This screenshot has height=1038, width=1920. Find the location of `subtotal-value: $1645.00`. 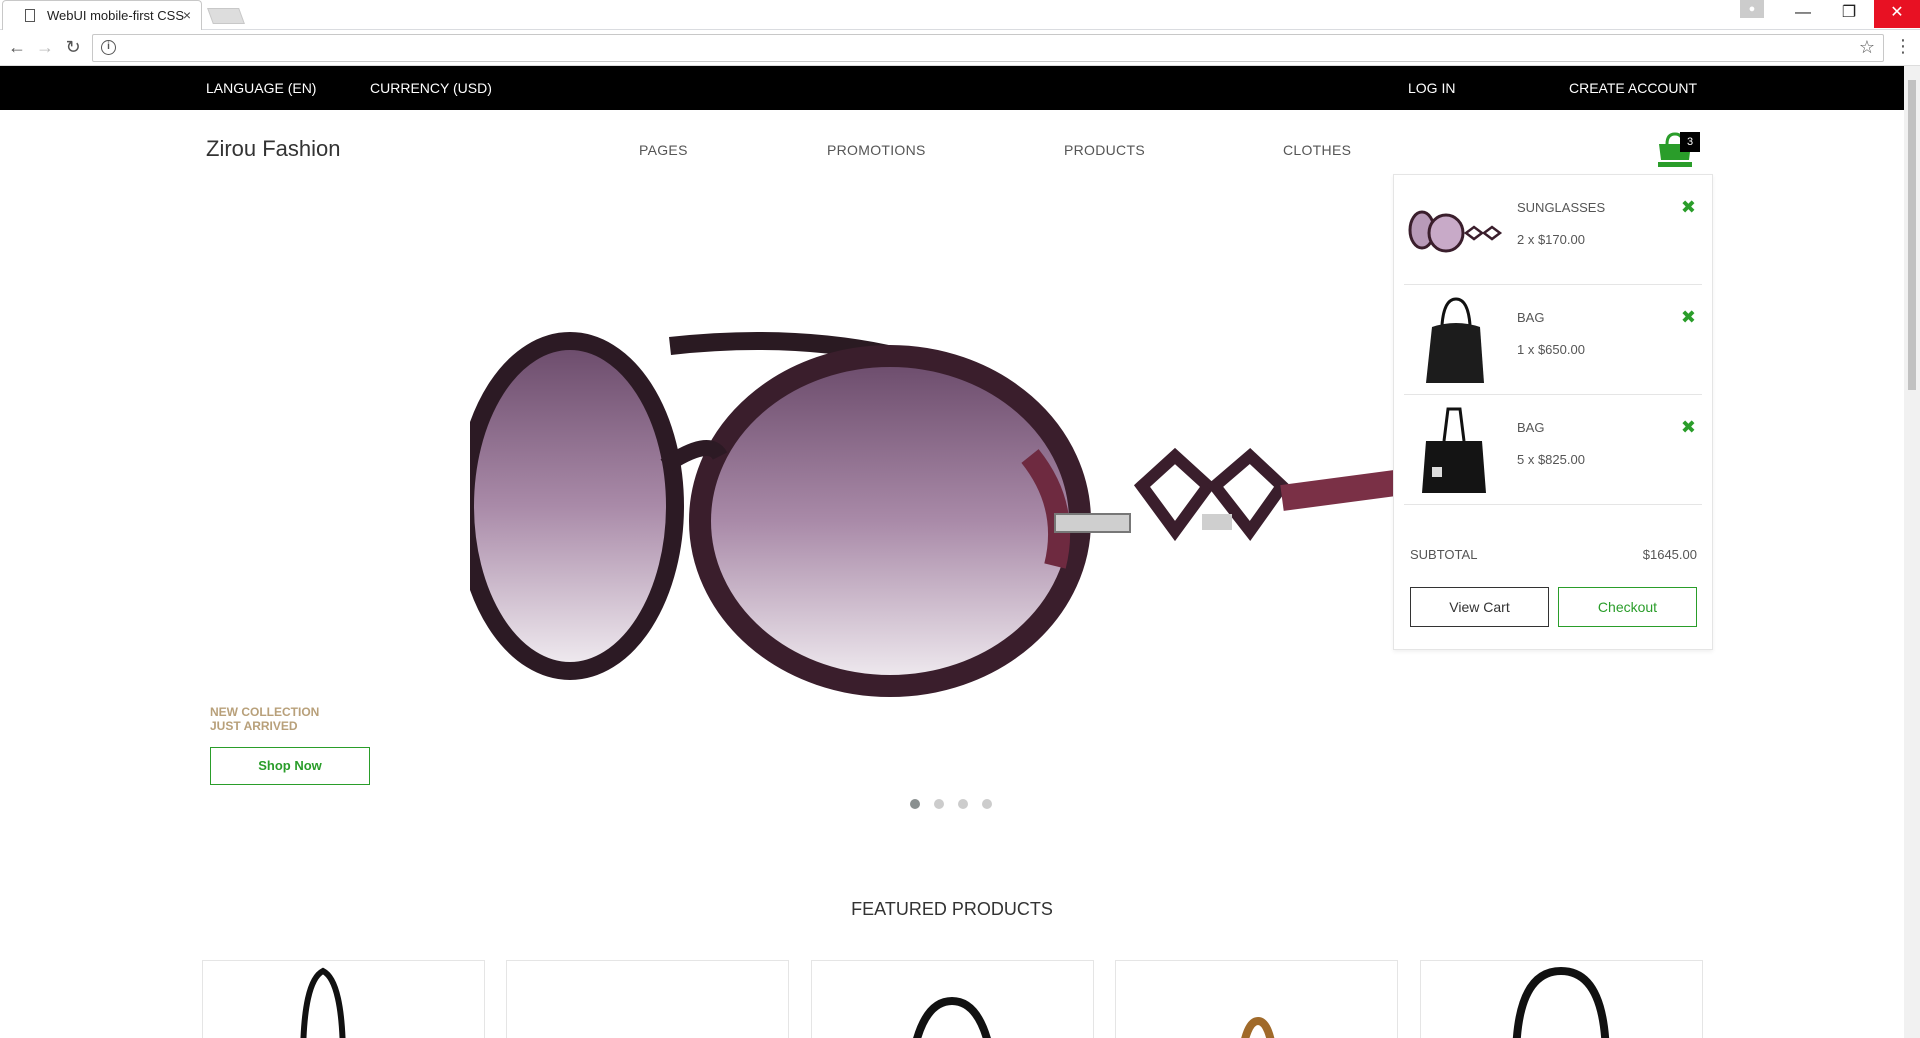

subtotal-value: $1645.00 is located at coordinates (1669, 554).